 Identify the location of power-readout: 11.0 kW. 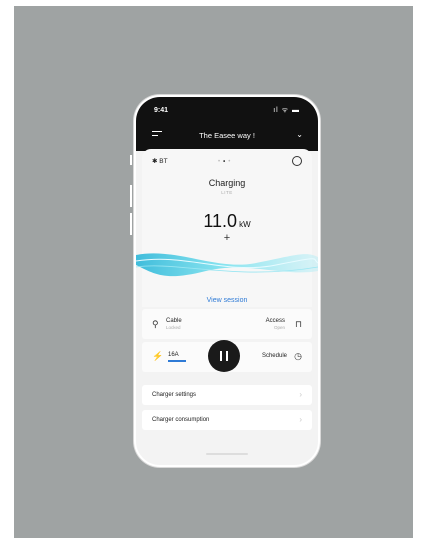
(227, 221).